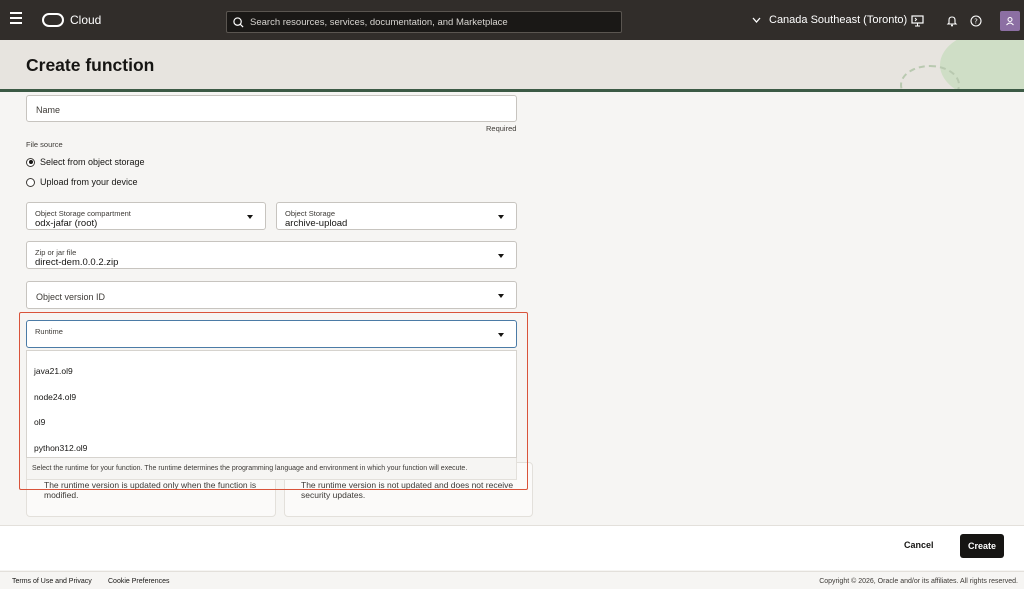  What do you see at coordinates (271, 255) in the screenshot?
I see `zip-file-select: Zip or jar file direct-dem.0.0.2.zip` at bounding box center [271, 255].